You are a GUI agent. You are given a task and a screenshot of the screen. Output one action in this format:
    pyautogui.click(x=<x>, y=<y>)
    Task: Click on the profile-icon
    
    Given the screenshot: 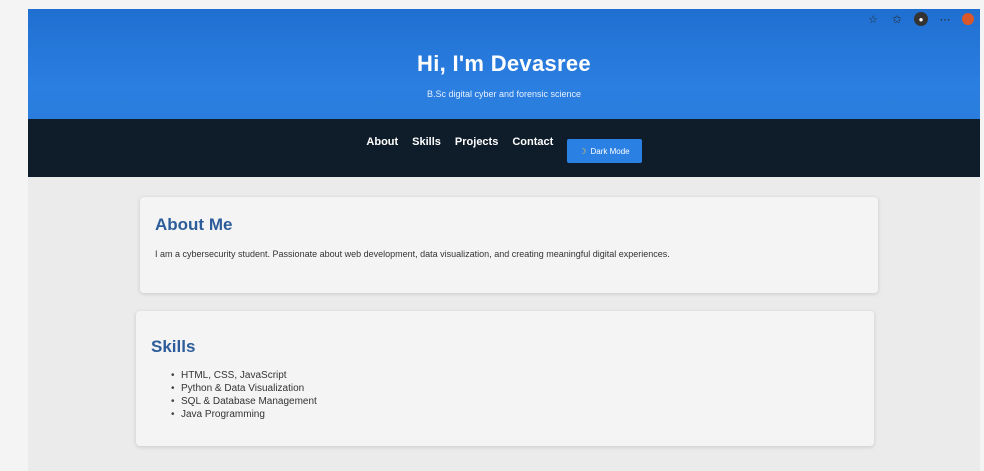 What is the action you would take?
    pyautogui.click(x=968, y=19)
    